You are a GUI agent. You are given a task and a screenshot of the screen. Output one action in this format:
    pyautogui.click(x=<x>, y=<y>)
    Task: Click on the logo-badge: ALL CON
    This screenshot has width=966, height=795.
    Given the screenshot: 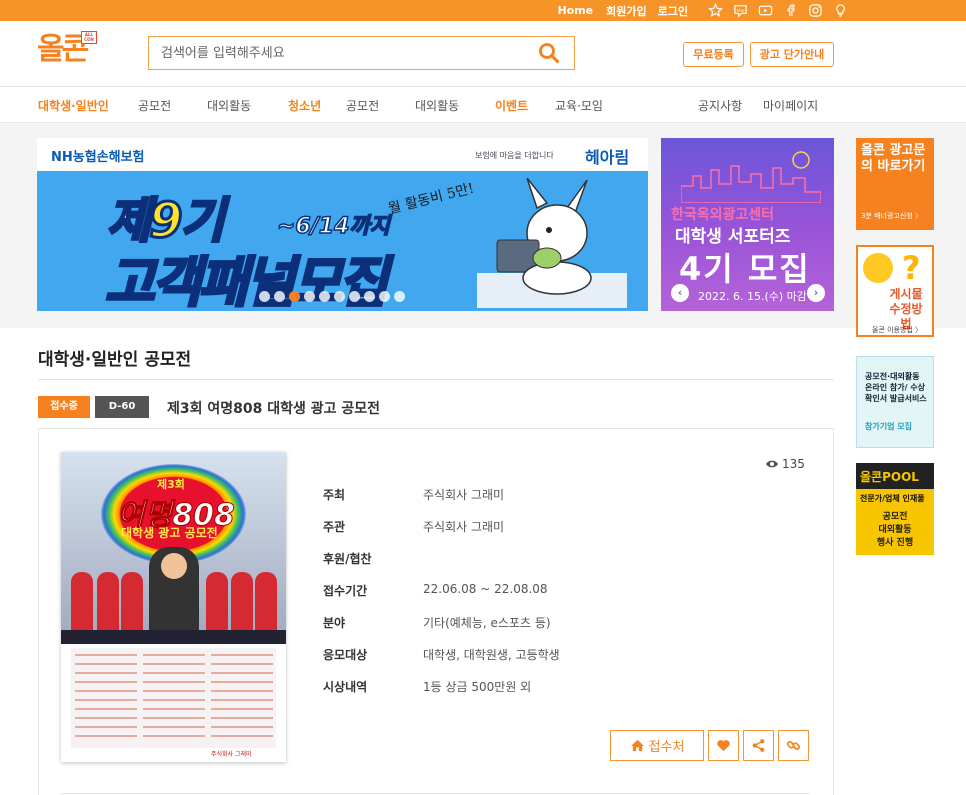 What is the action you would take?
    pyautogui.click(x=89, y=37)
    